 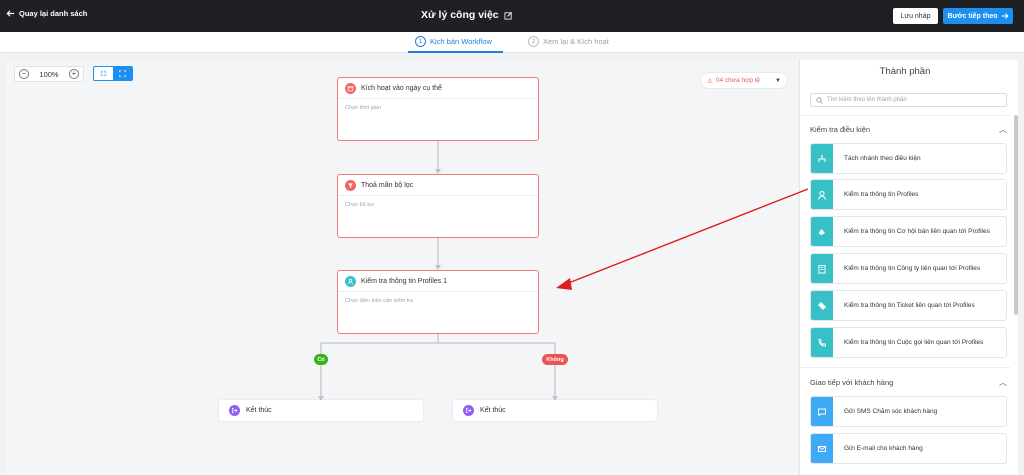 What do you see at coordinates (438, 109) in the screenshot?
I see `trigger-node: Kích hoạt vào ngày cụ thể Chọn thời gian` at bounding box center [438, 109].